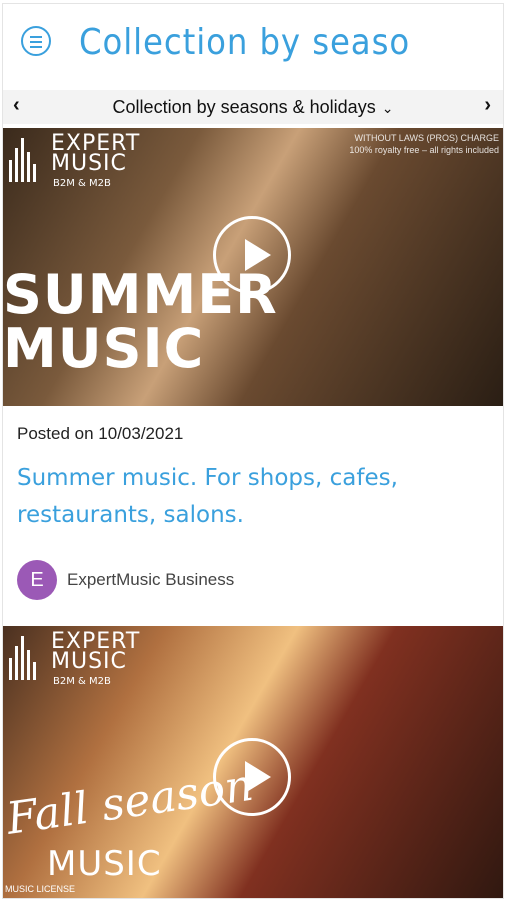 This screenshot has height=900, width=507. I want to click on chevron-right-icon: ›, so click(487, 105).